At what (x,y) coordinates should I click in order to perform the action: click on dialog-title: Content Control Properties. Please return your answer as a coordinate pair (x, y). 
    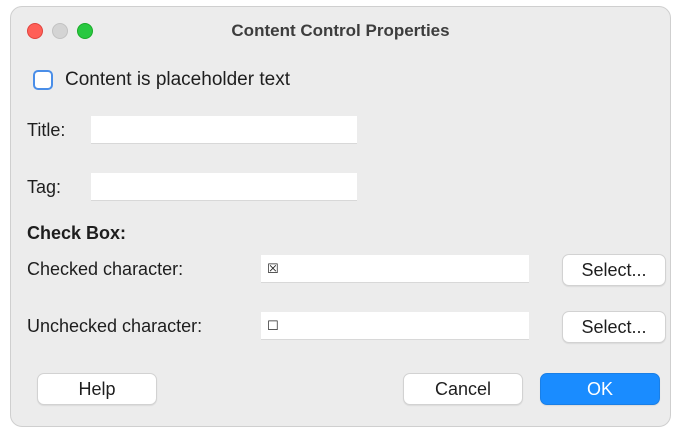
    Looking at the image, I should click on (340, 30).